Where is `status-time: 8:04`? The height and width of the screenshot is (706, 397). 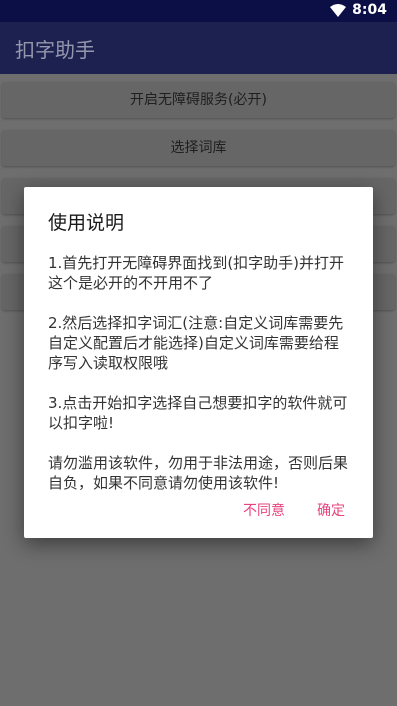 status-time: 8:04 is located at coordinates (369, 10).